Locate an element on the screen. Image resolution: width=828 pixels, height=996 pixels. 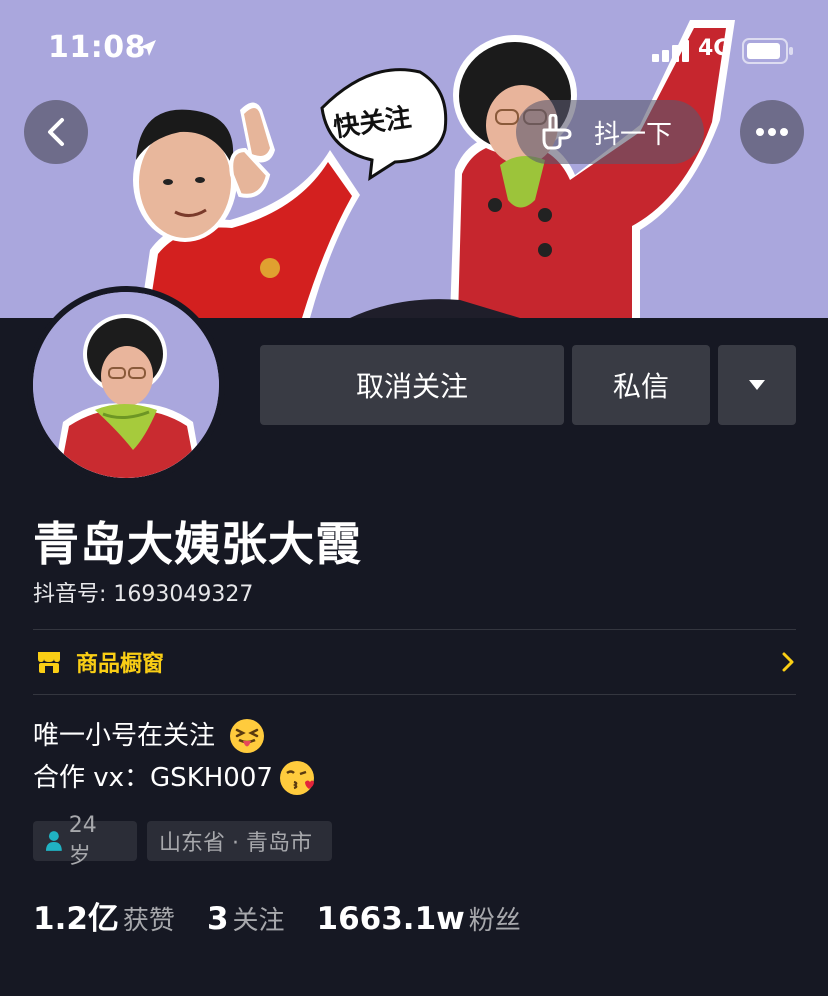
following-count: 3 is located at coordinates (218, 919).